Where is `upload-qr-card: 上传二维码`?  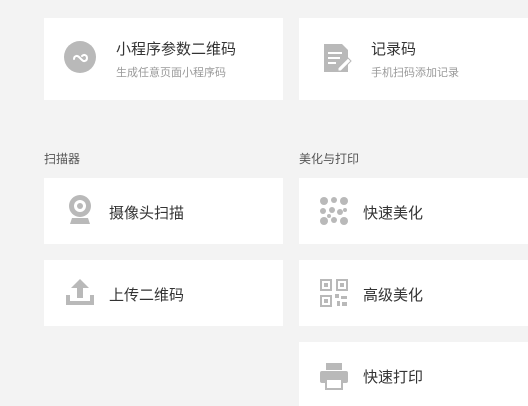 upload-qr-card: 上传二维码 is located at coordinates (163, 293).